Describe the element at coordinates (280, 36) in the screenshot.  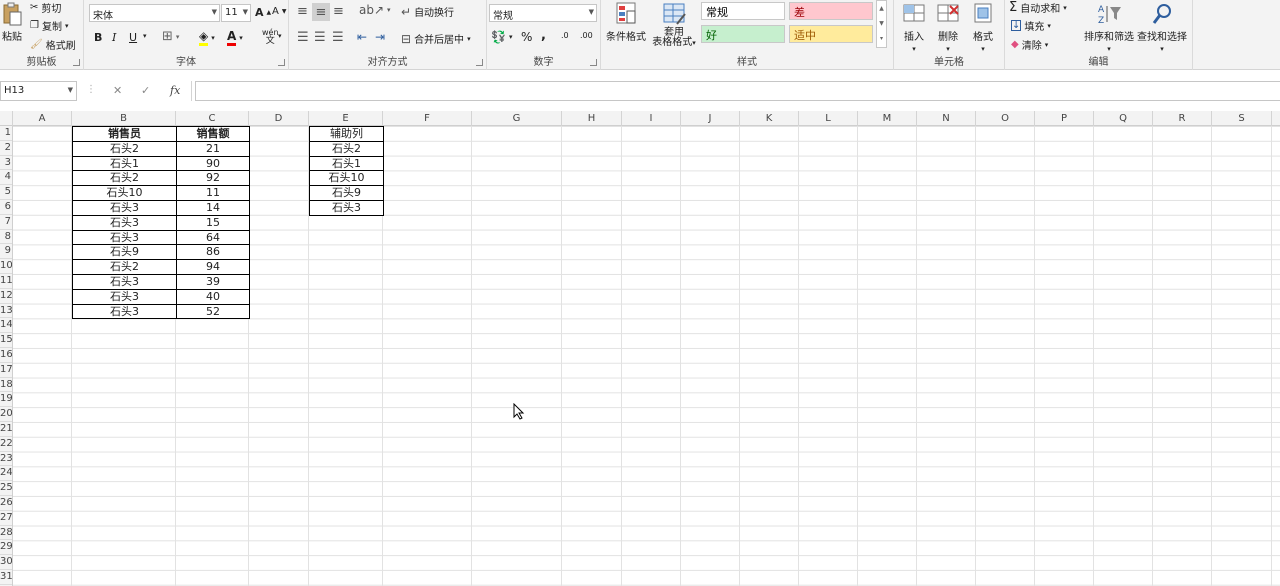
I see `phonetic-dropdown: ▾` at that location.